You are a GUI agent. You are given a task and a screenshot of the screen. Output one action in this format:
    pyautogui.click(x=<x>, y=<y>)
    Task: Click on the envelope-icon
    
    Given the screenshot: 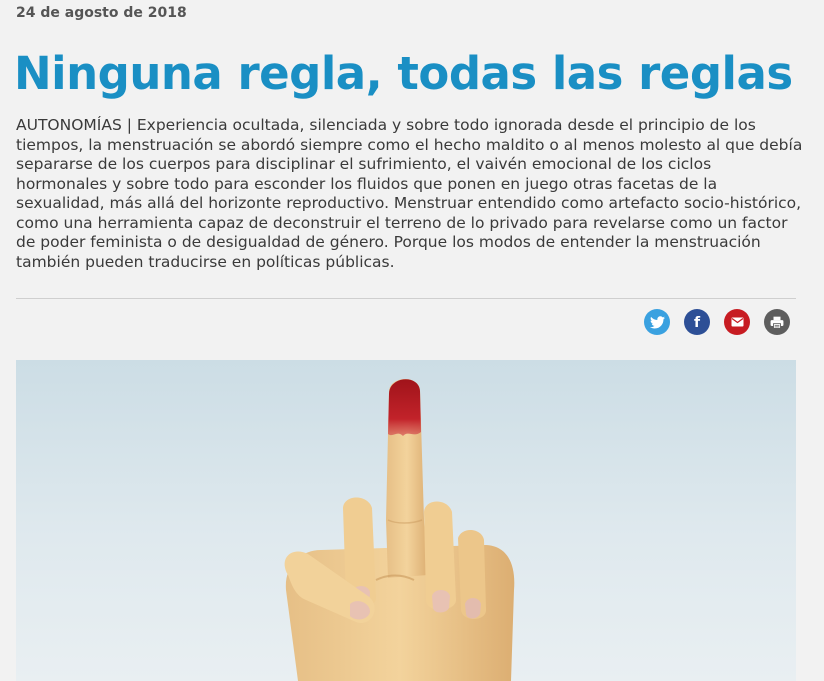 What is the action you would take?
    pyautogui.click(x=737, y=322)
    